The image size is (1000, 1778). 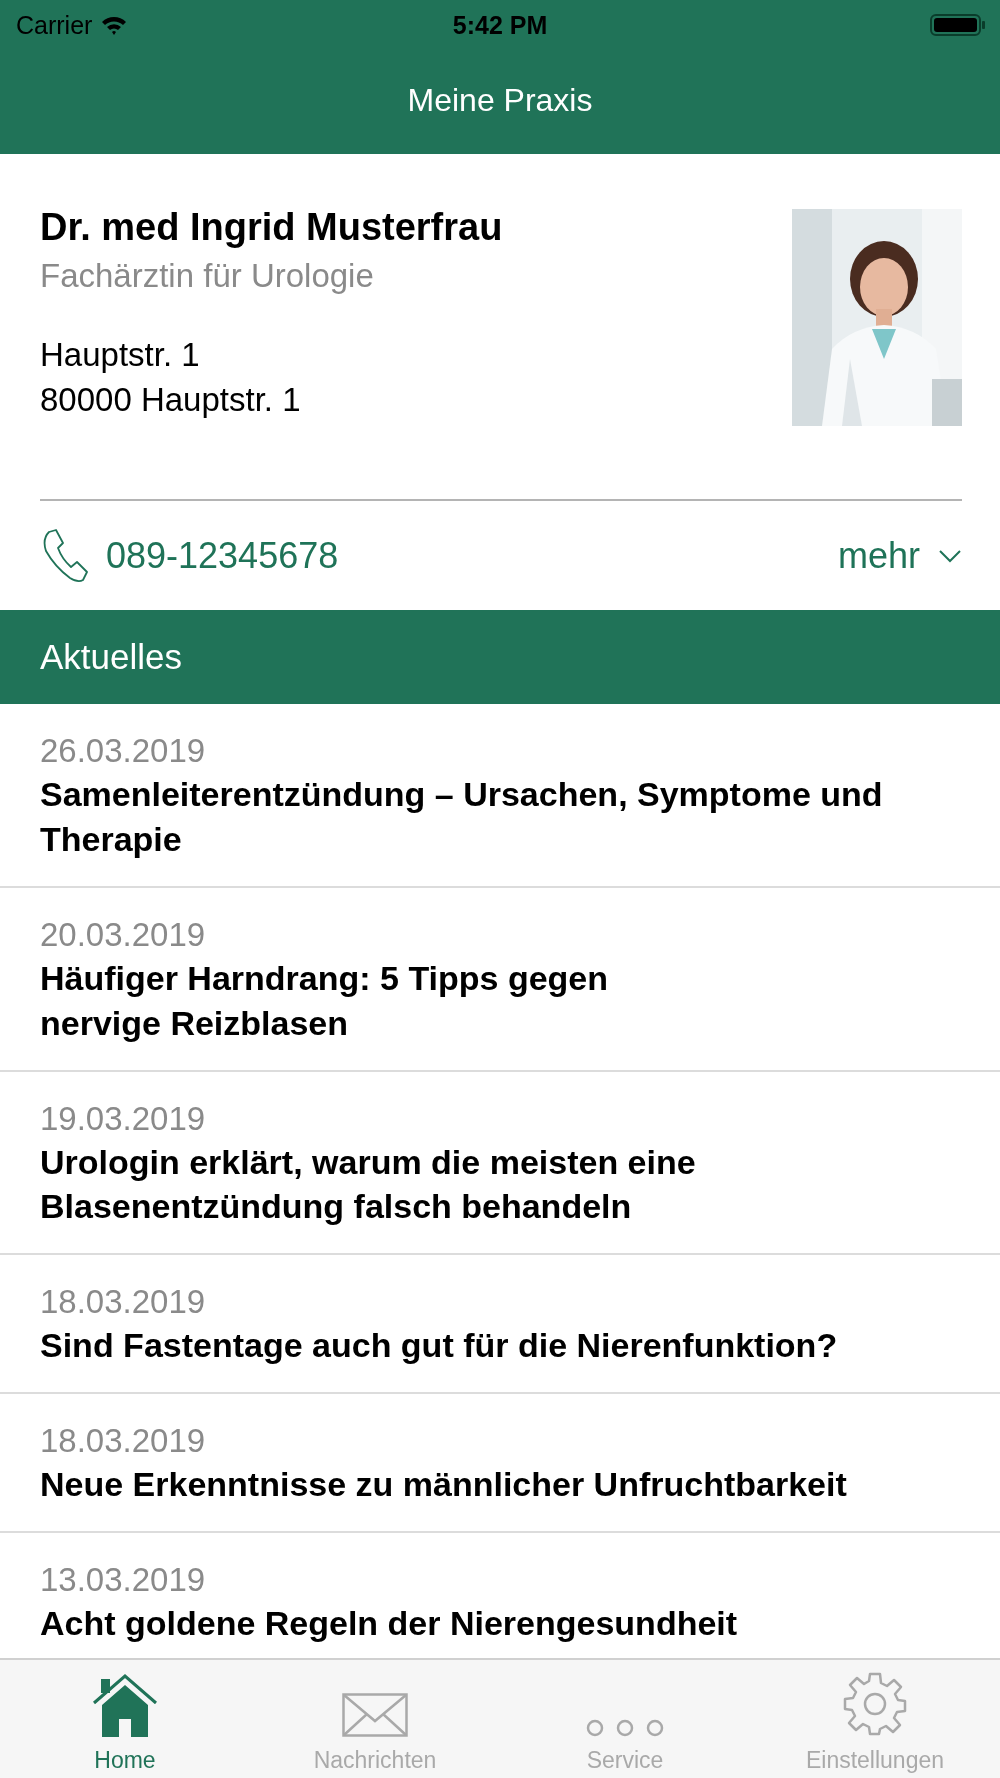 What do you see at coordinates (899, 555) in the screenshot?
I see `more-button: mehr` at bounding box center [899, 555].